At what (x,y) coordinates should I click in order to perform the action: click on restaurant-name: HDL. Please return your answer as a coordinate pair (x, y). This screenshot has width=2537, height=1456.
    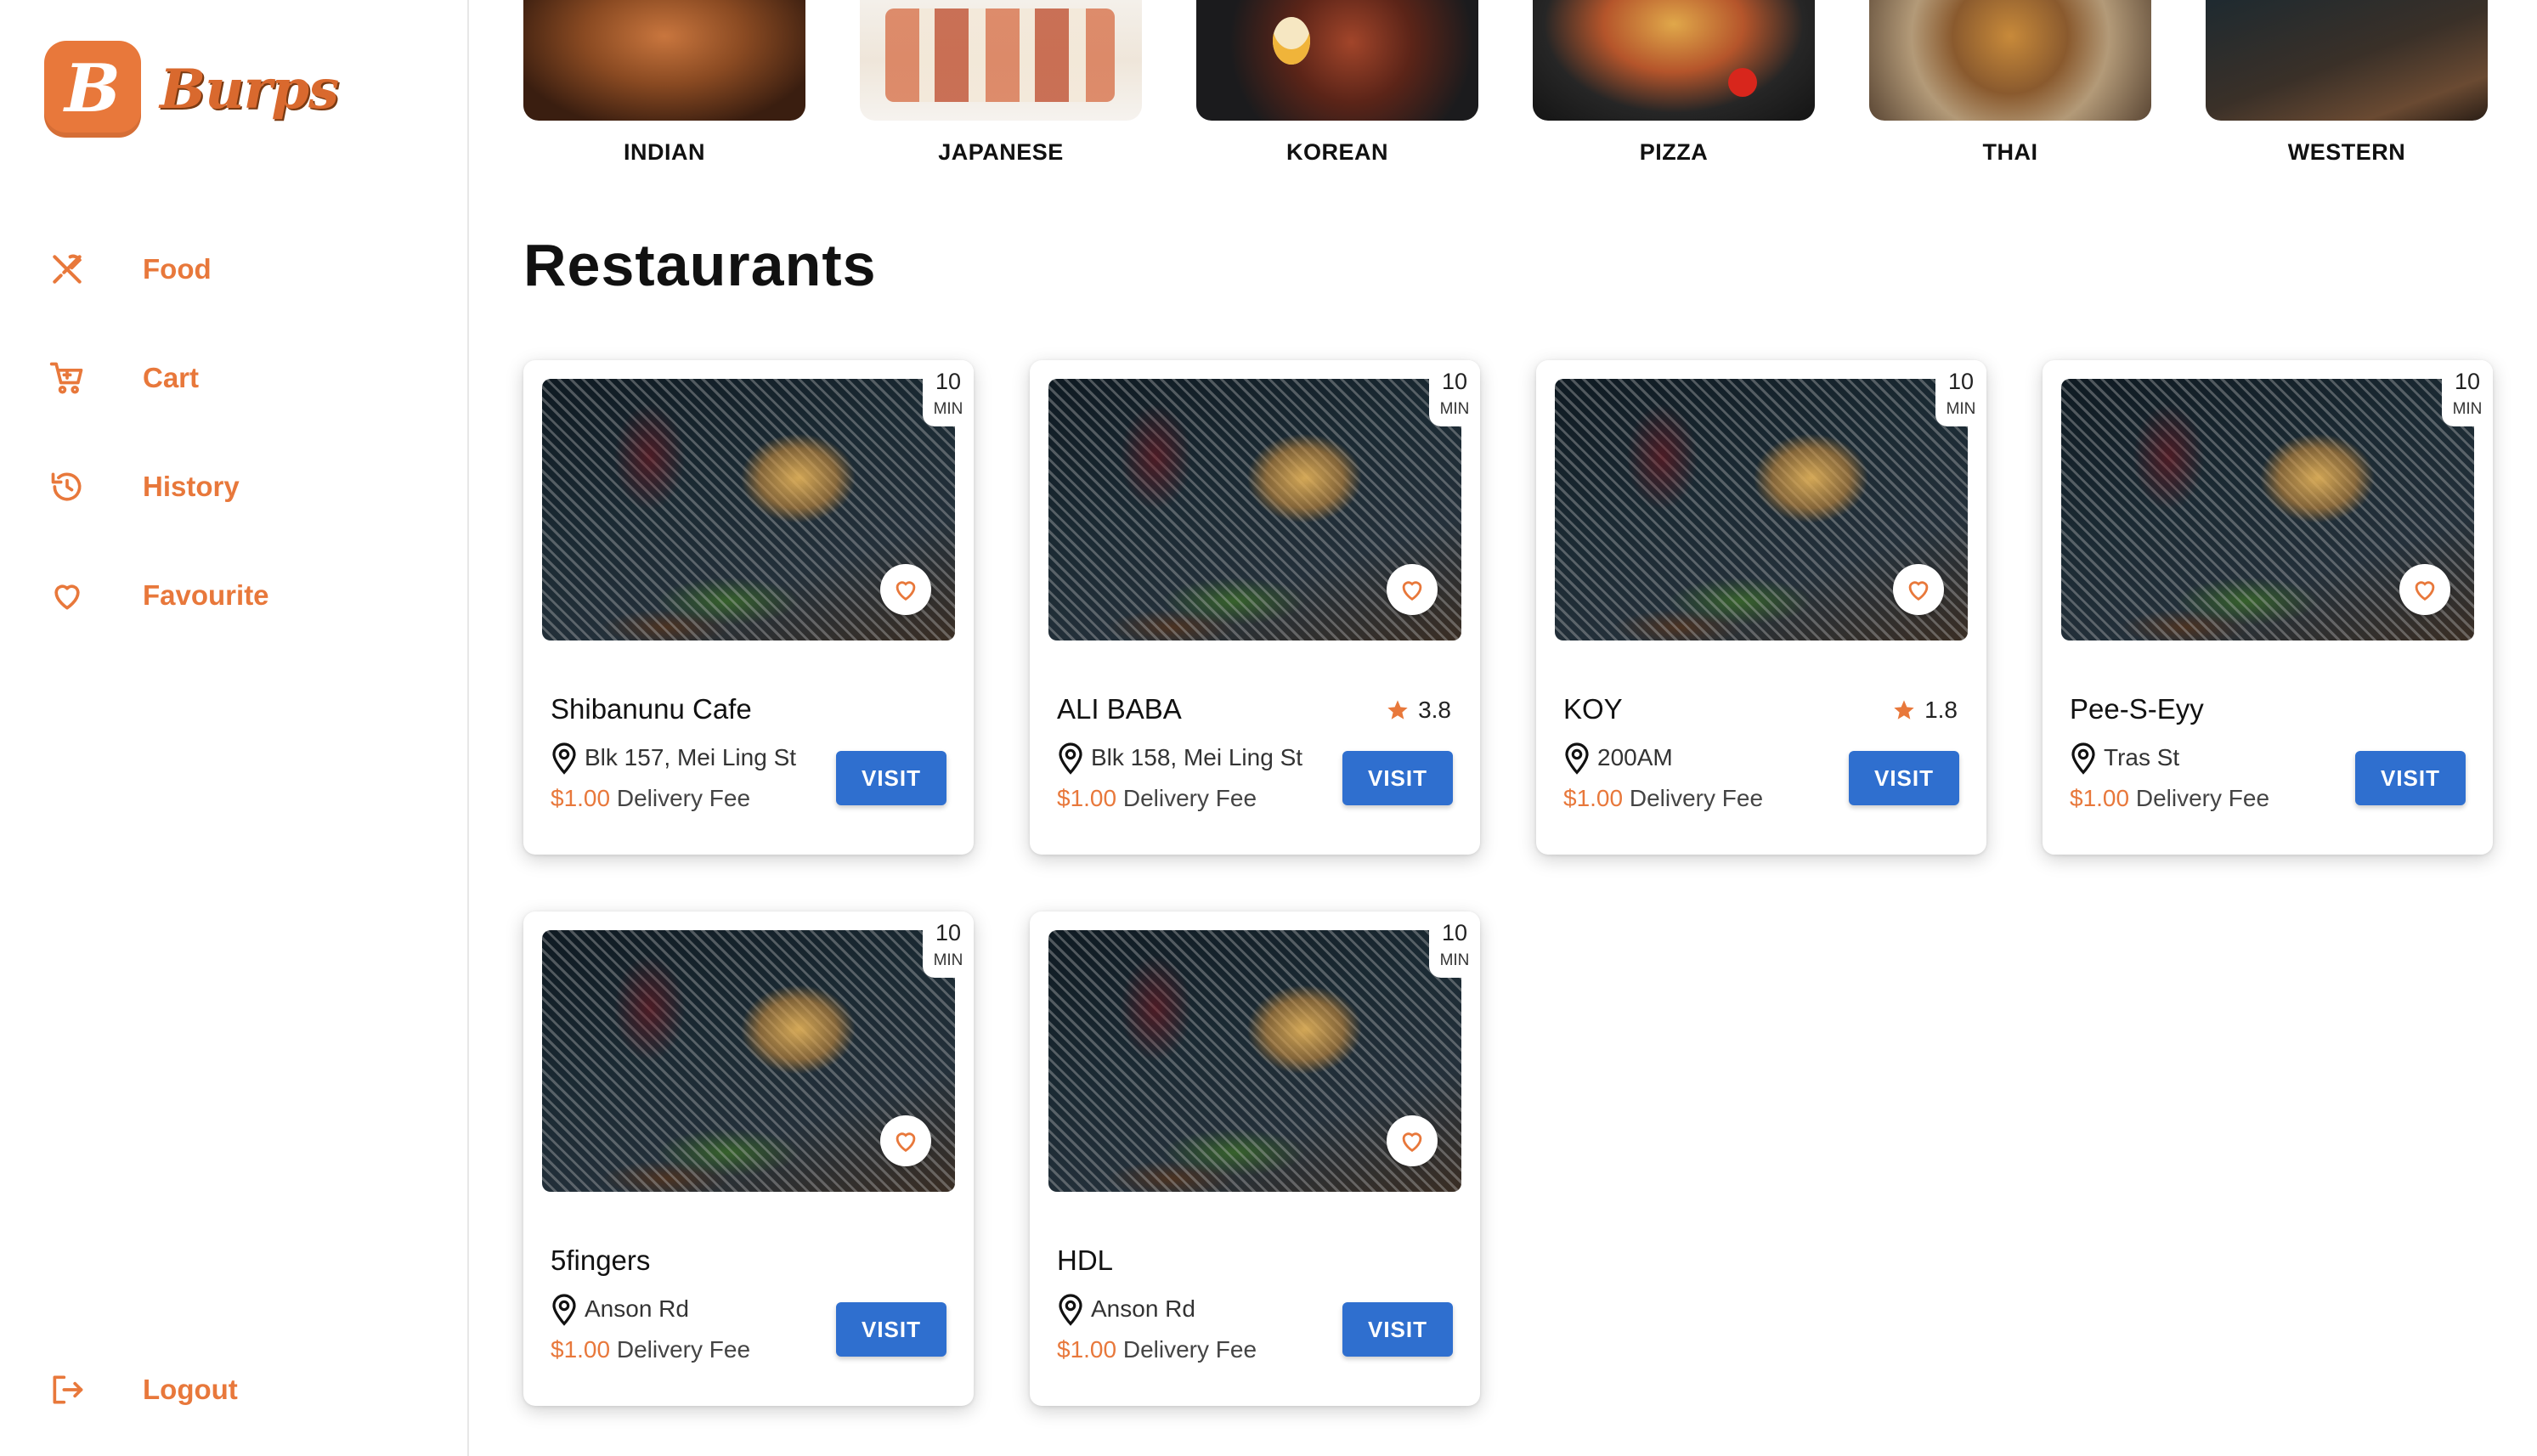
    Looking at the image, I should click on (1085, 1260).